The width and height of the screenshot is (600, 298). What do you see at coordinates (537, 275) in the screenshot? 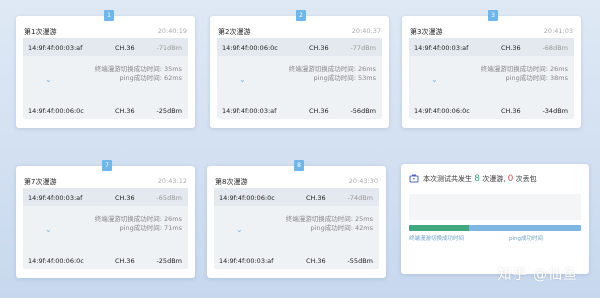
I see `watermark: 知乎 @仙鱼` at bounding box center [537, 275].